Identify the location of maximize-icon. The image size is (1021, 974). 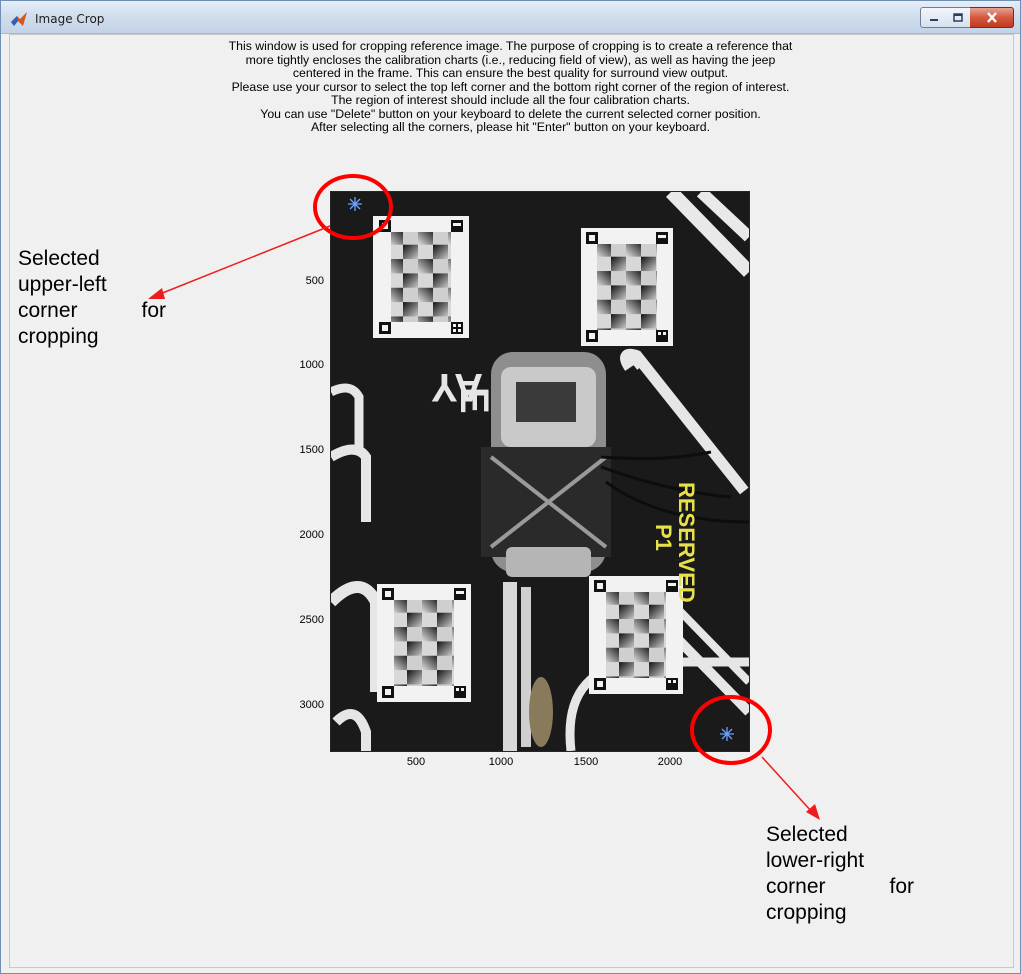
(957, 17).